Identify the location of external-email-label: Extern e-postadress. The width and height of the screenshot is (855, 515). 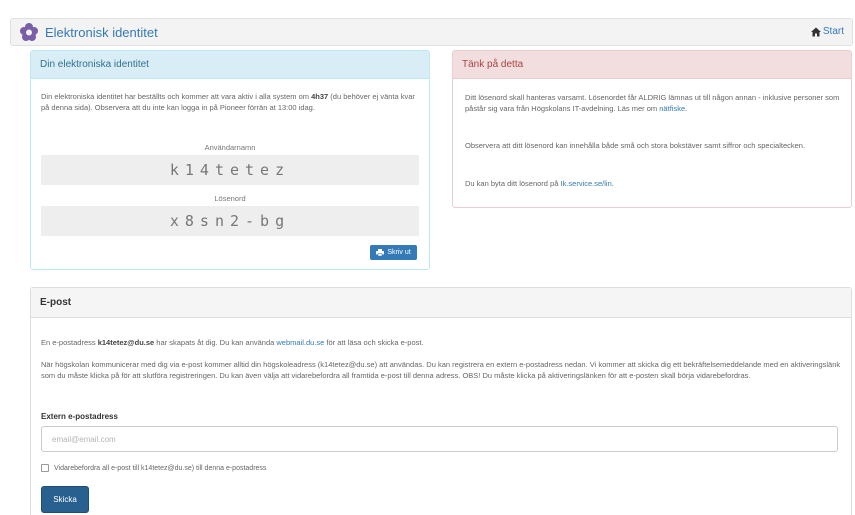
(79, 416).